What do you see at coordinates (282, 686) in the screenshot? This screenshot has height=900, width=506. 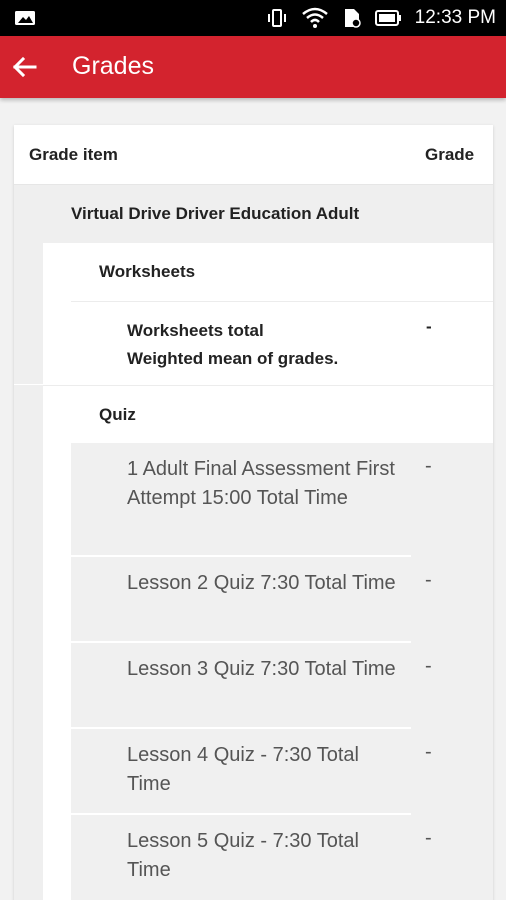 I see `grade-item-row: Lesson 3 Quiz 7:30 Total Time -` at bounding box center [282, 686].